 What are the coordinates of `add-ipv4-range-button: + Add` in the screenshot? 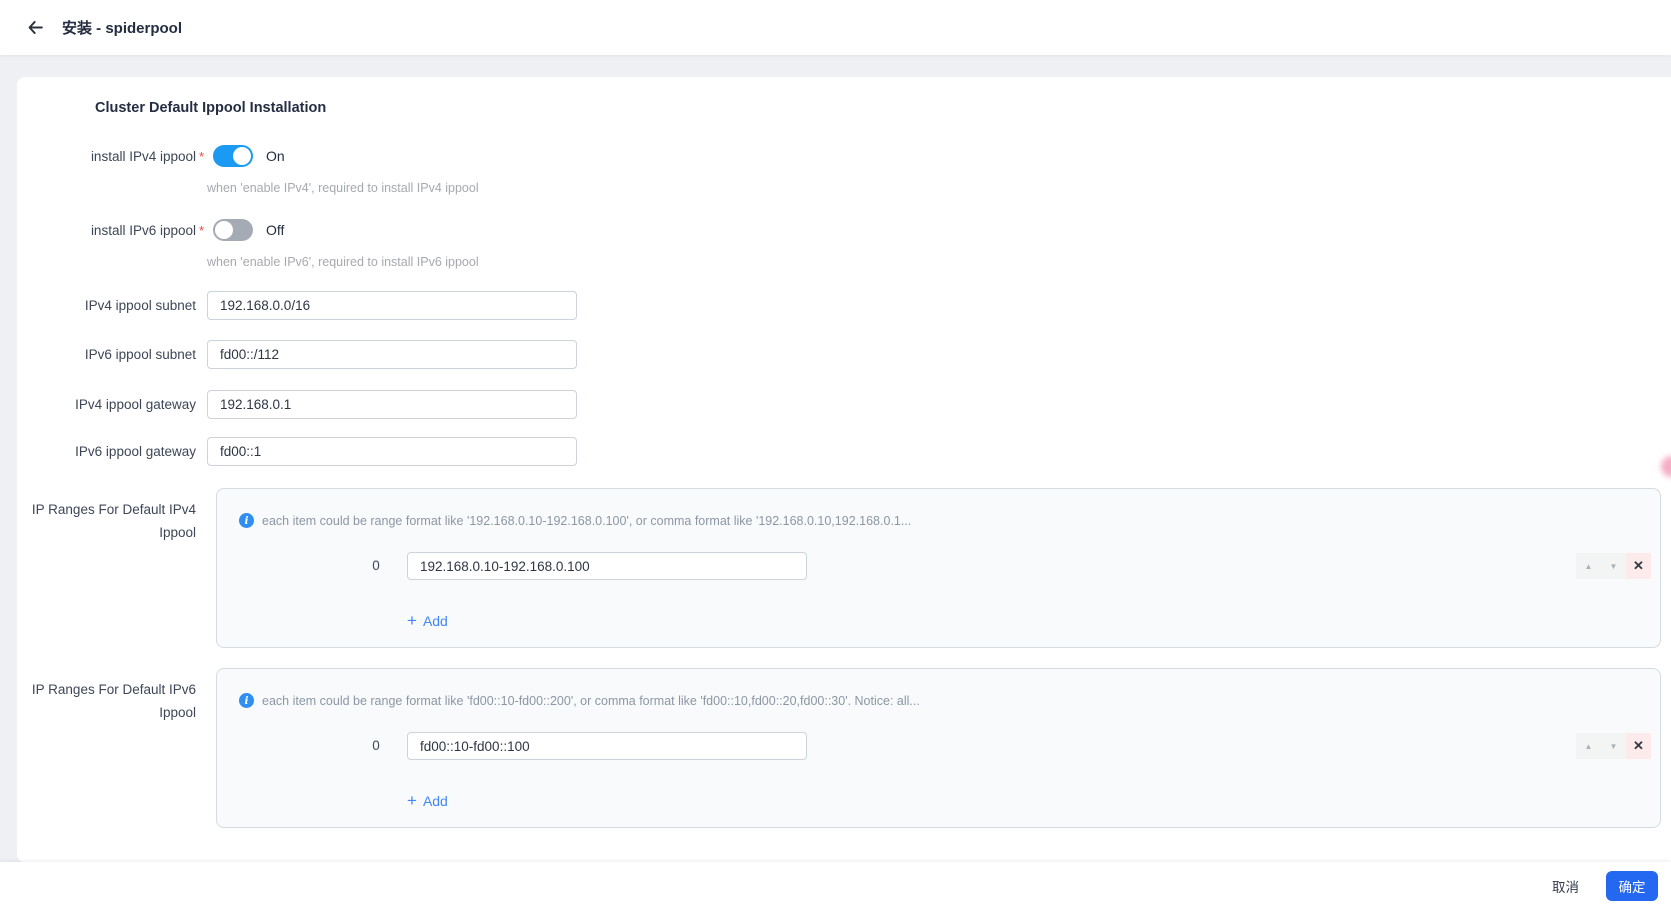 It's located at (427, 620).